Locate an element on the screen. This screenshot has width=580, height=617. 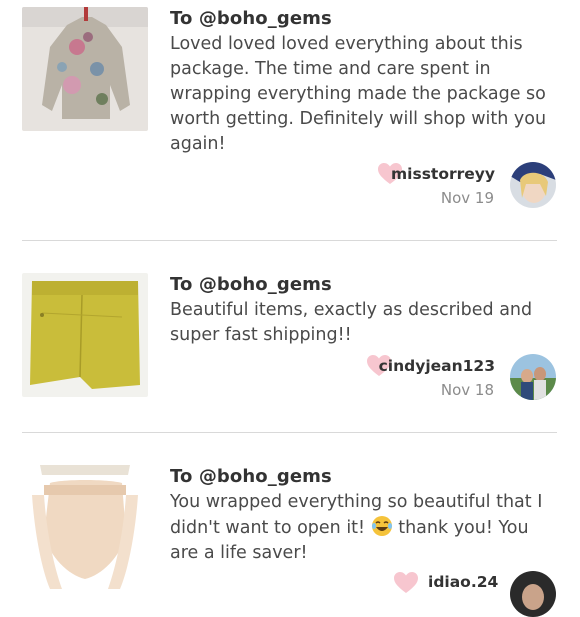
review-date: Nov 18 is located at coordinates (467, 390).